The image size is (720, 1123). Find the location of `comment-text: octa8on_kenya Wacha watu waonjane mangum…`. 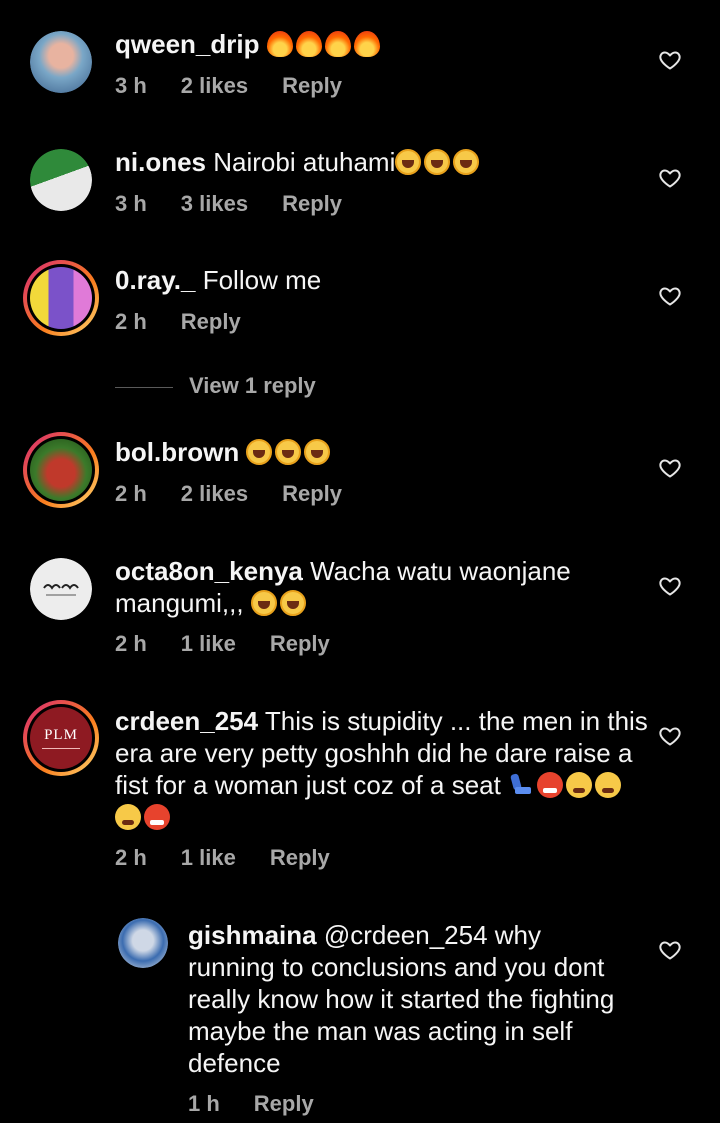

comment-text: octa8on_kenya Wacha watu waonjane mangum… is located at coordinates (380, 587).